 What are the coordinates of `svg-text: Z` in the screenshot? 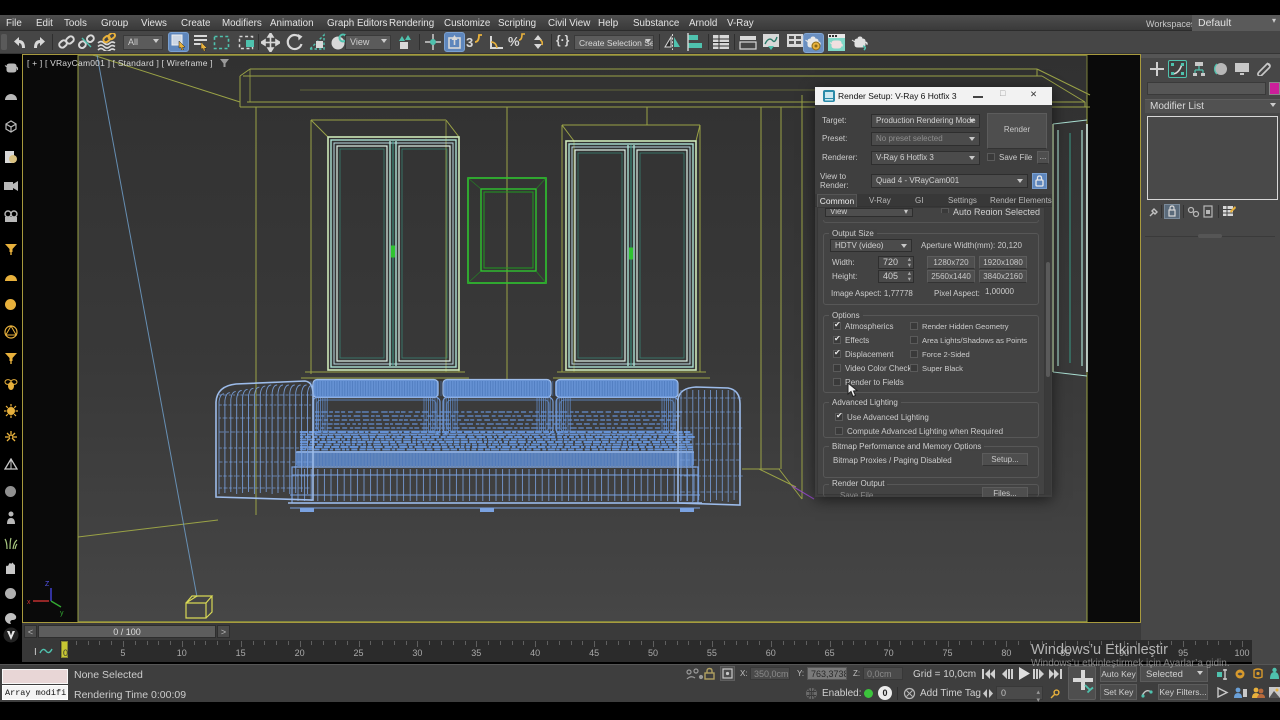 It's located at (47, 584).